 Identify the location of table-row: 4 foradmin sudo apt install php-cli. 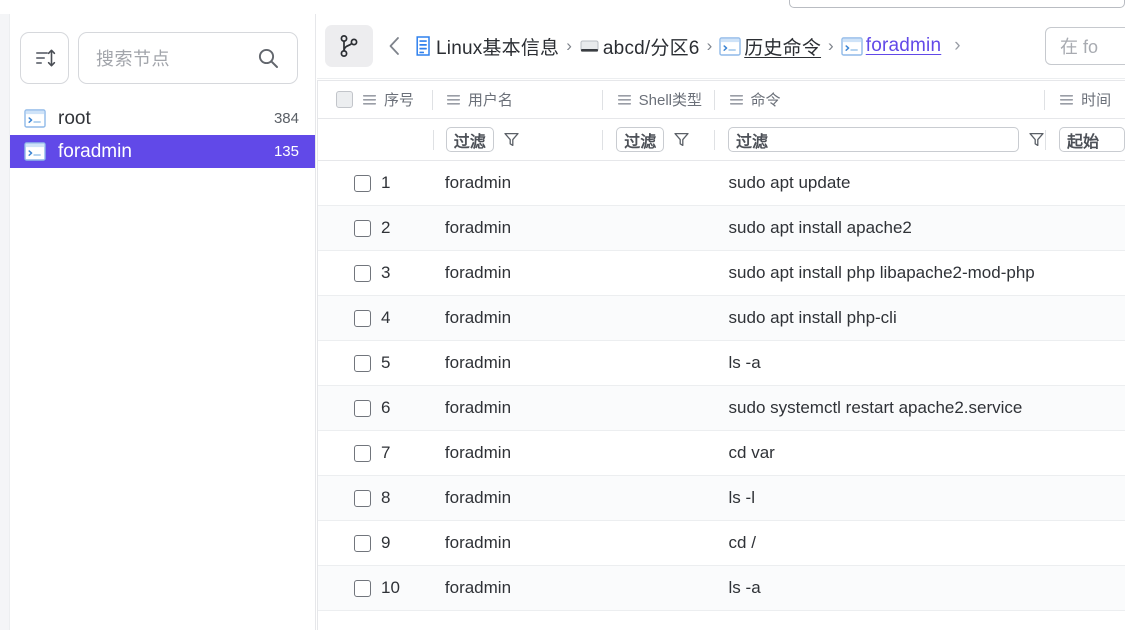
(721, 318).